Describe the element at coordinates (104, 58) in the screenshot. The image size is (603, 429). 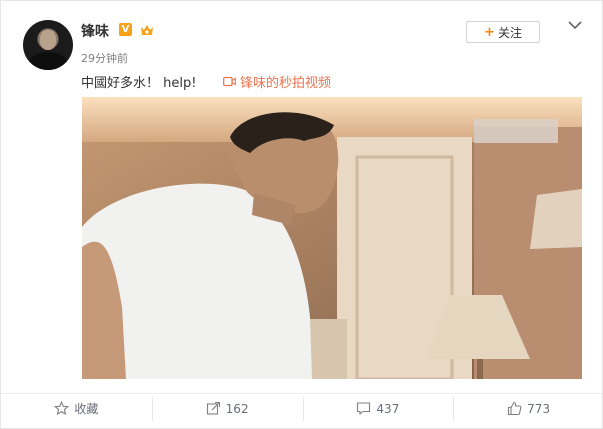
I see `post-time: 29分钟前` at that location.